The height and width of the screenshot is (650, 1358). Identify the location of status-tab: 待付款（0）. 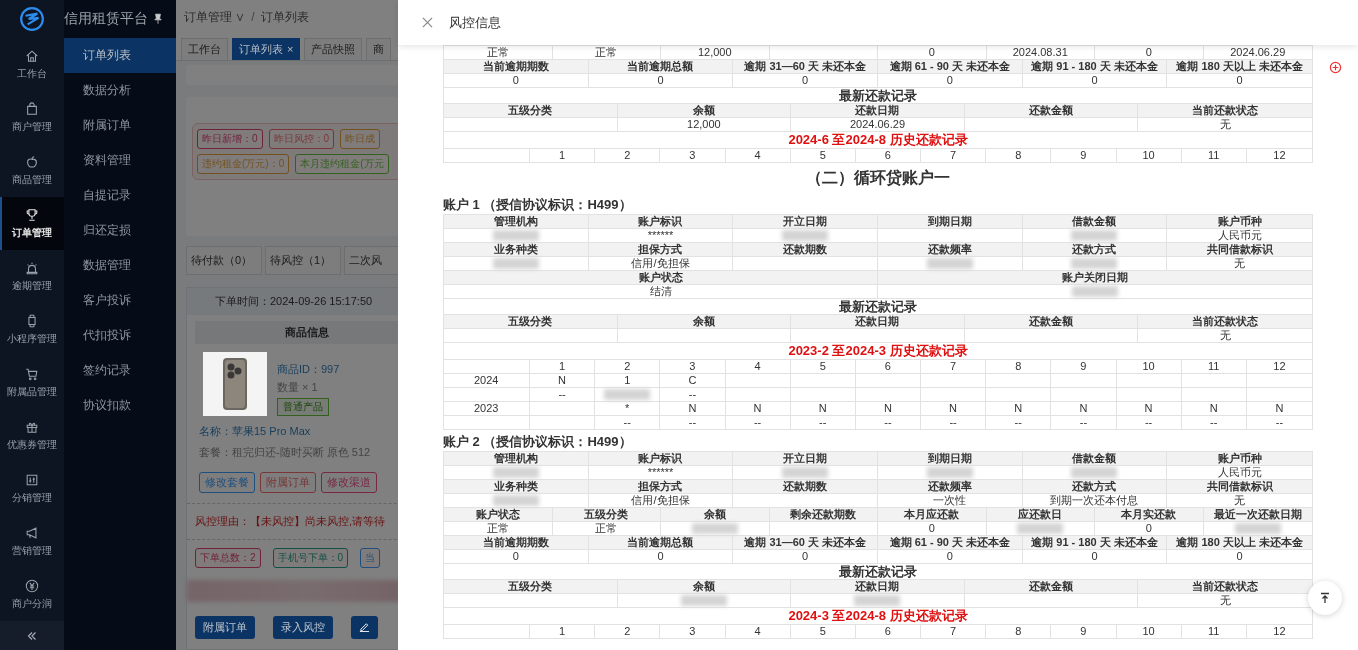
(224, 260).